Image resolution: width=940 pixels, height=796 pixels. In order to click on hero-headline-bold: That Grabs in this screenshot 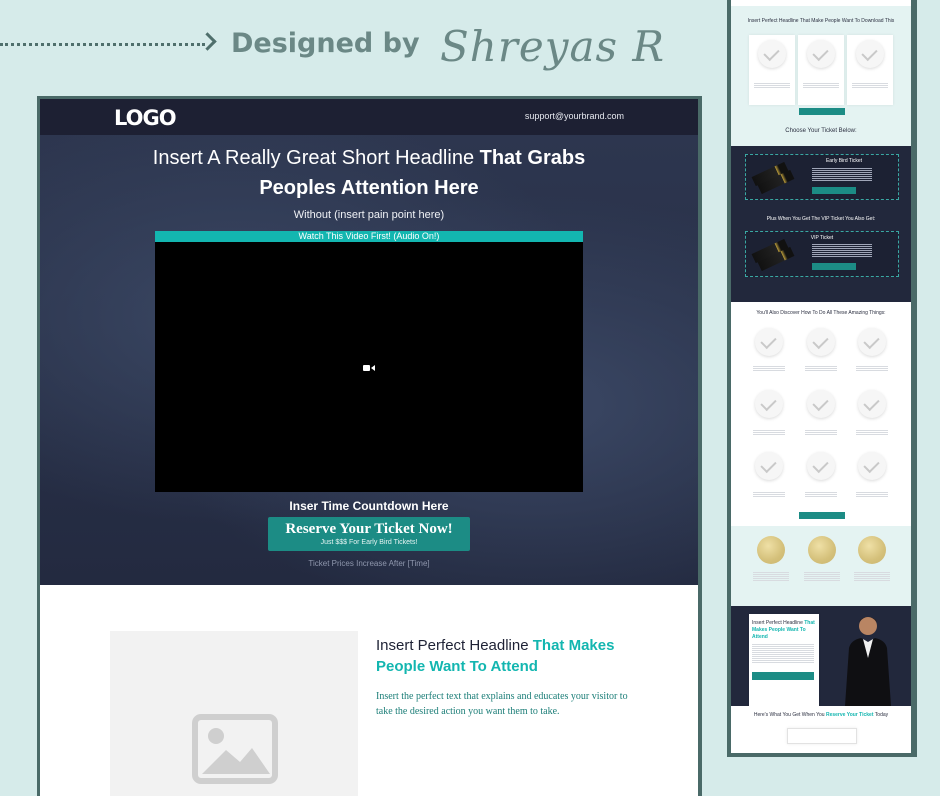, I will do `click(532, 158)`.